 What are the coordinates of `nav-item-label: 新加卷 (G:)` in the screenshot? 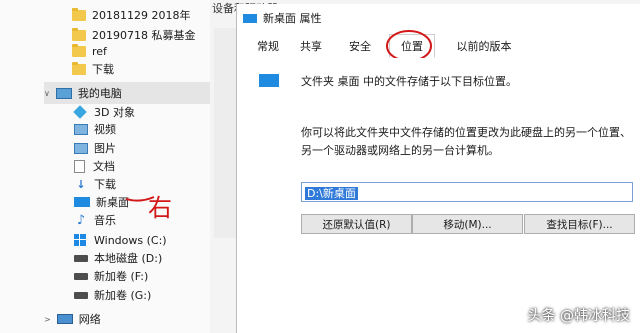 It's located at (123, 295).